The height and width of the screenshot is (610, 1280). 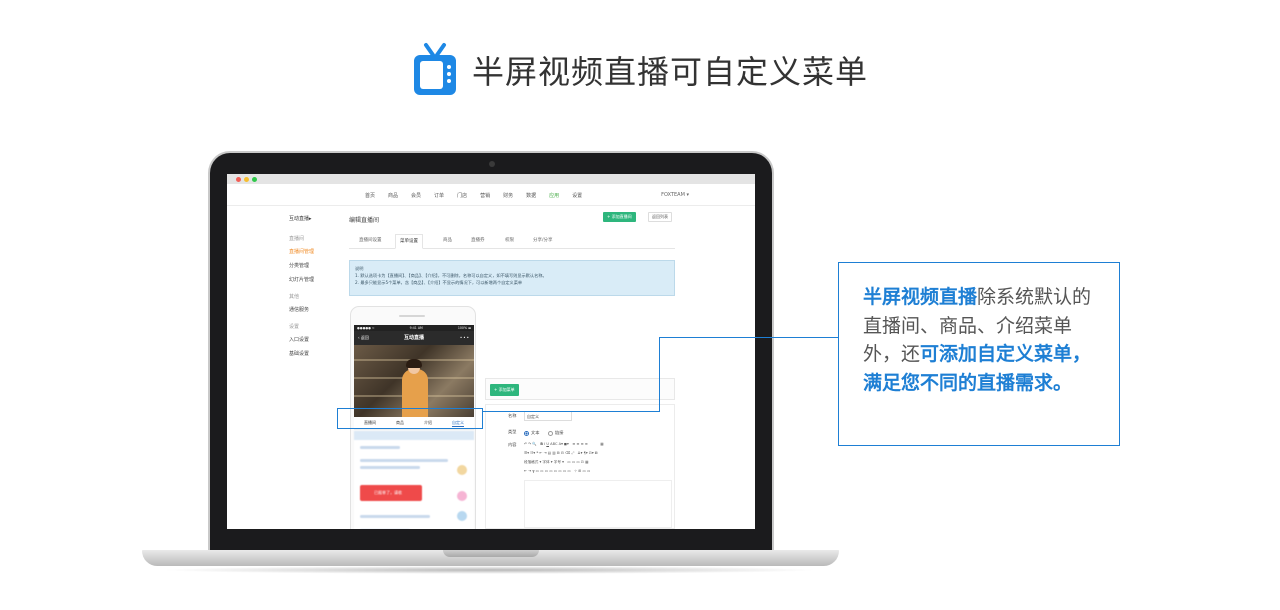 I want to click on type-radio-link: 链接, so click(x=555, y=433).